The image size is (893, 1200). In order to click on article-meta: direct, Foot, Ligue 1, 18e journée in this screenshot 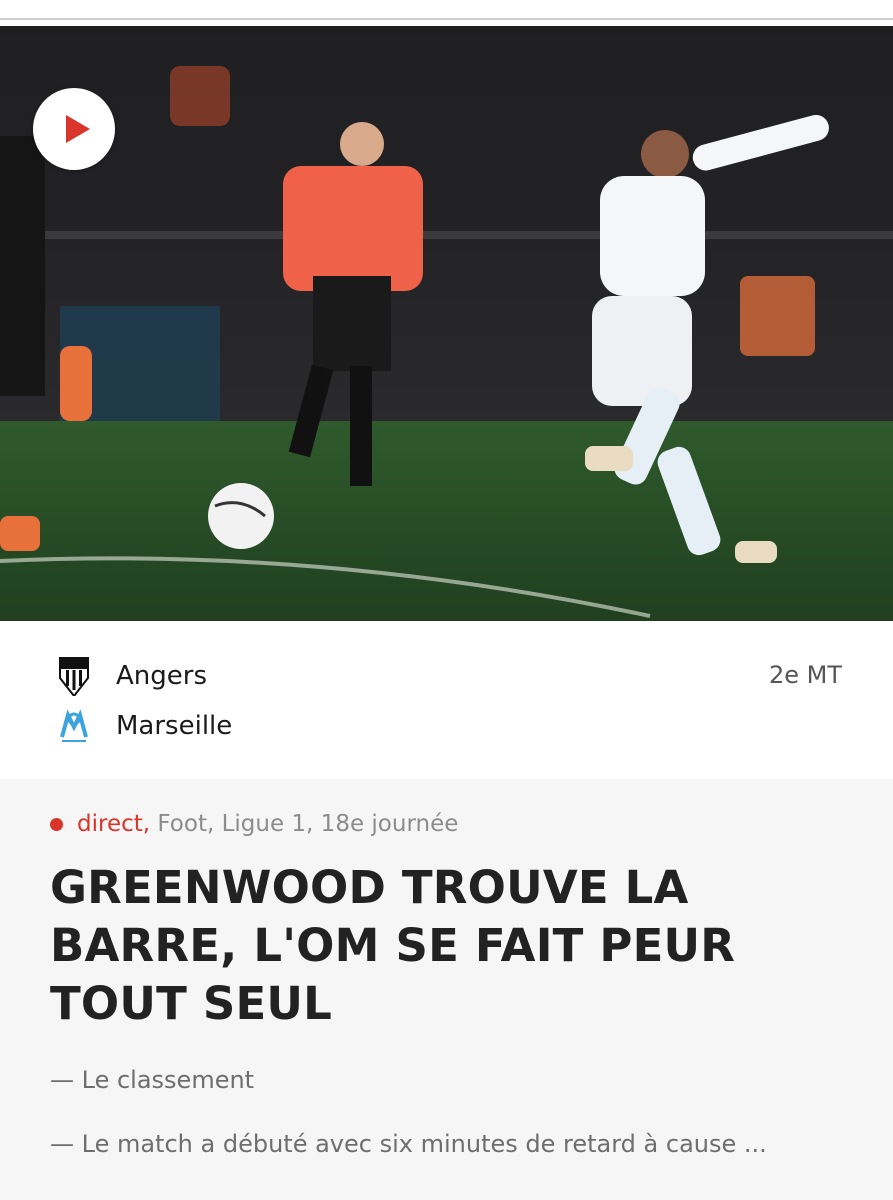, I will do `click(254, 824)`.